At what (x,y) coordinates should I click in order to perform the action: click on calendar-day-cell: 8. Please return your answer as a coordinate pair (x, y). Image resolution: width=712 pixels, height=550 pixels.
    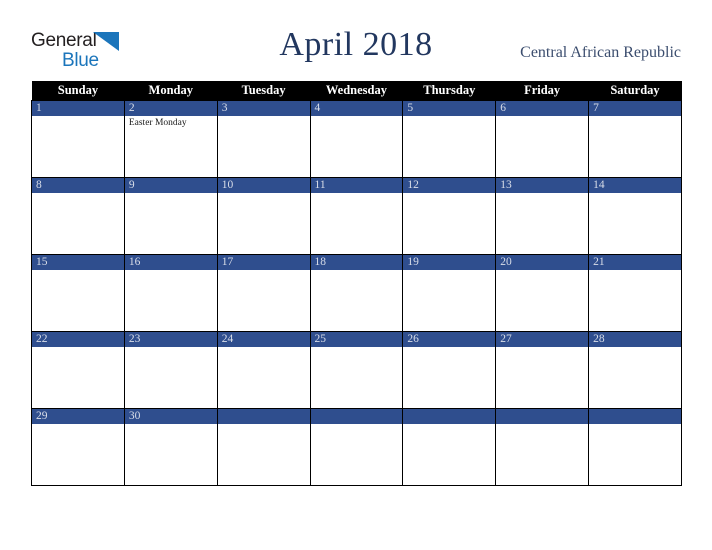
    Looking at the image, I should click on (78, 215).